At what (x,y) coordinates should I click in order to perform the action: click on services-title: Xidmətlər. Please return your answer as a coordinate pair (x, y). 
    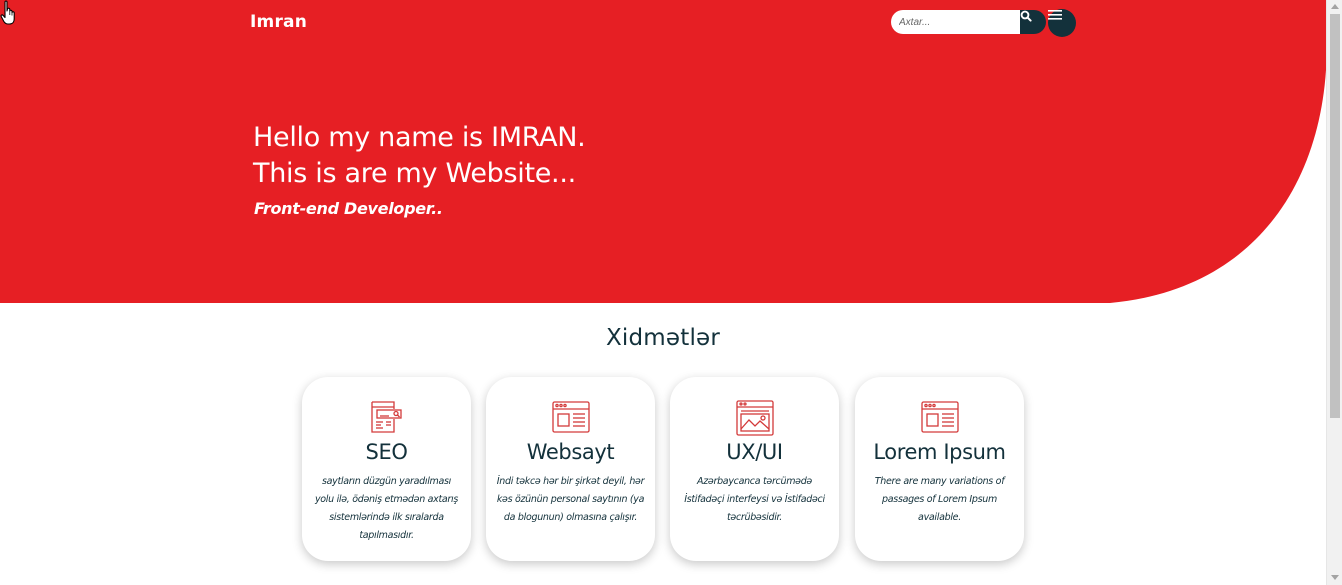
    Looking at the image, I should click on (663, 338).